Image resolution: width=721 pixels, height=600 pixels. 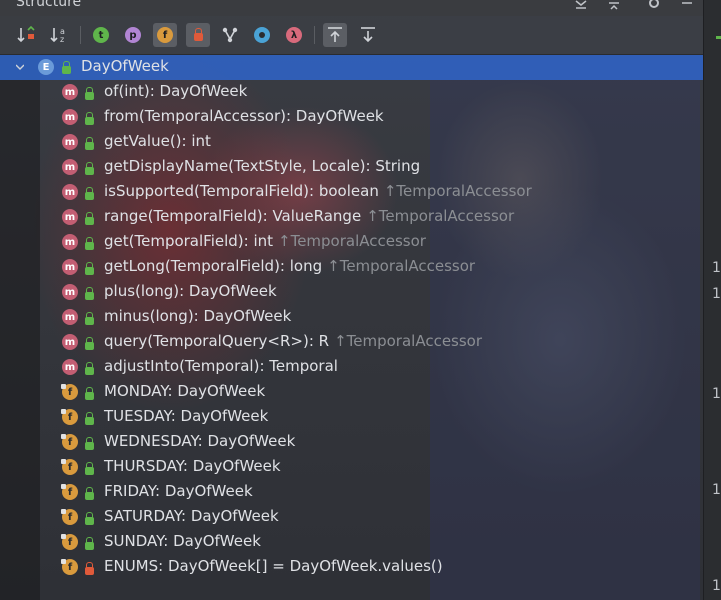 I want to click on member-signature: adjustInto(Temporal): Temporal, so click(x=221, y=366).